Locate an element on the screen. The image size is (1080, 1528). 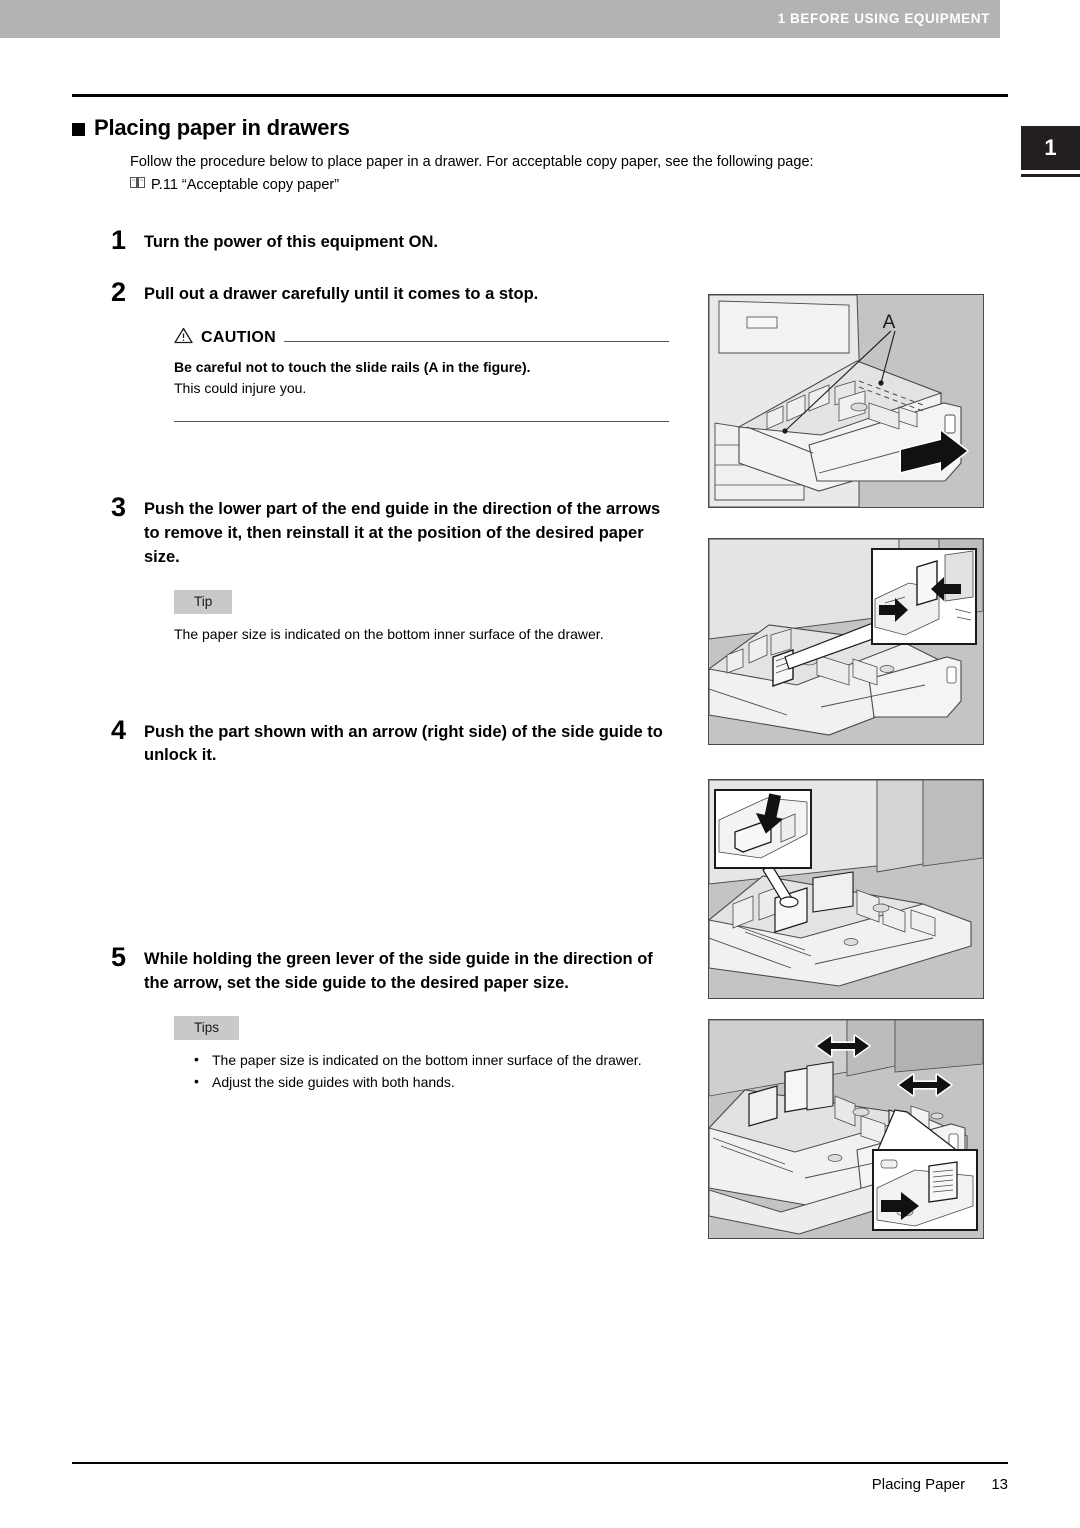
footer-title: Placing Paper is located at coordinates (918, 1484).